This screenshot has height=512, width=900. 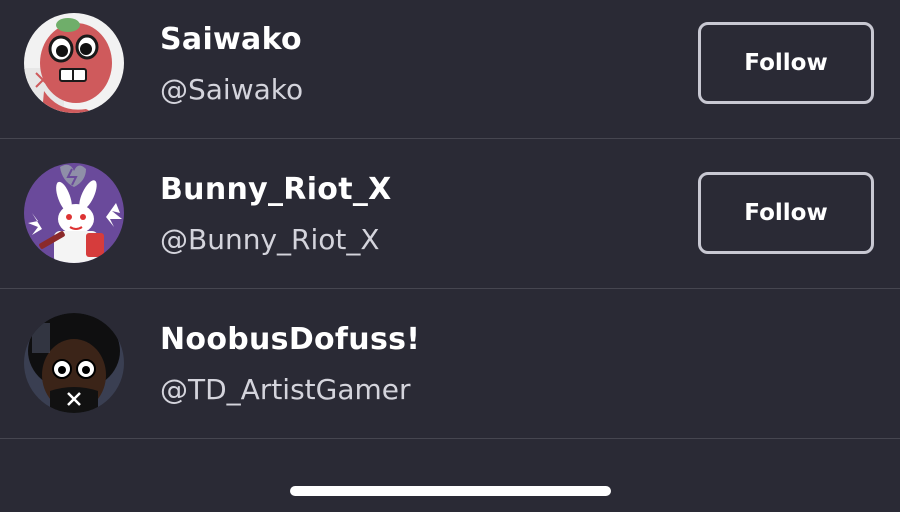 I want to click on user-display-name: Bunny_Riot_X, so click(x=276, y=189).